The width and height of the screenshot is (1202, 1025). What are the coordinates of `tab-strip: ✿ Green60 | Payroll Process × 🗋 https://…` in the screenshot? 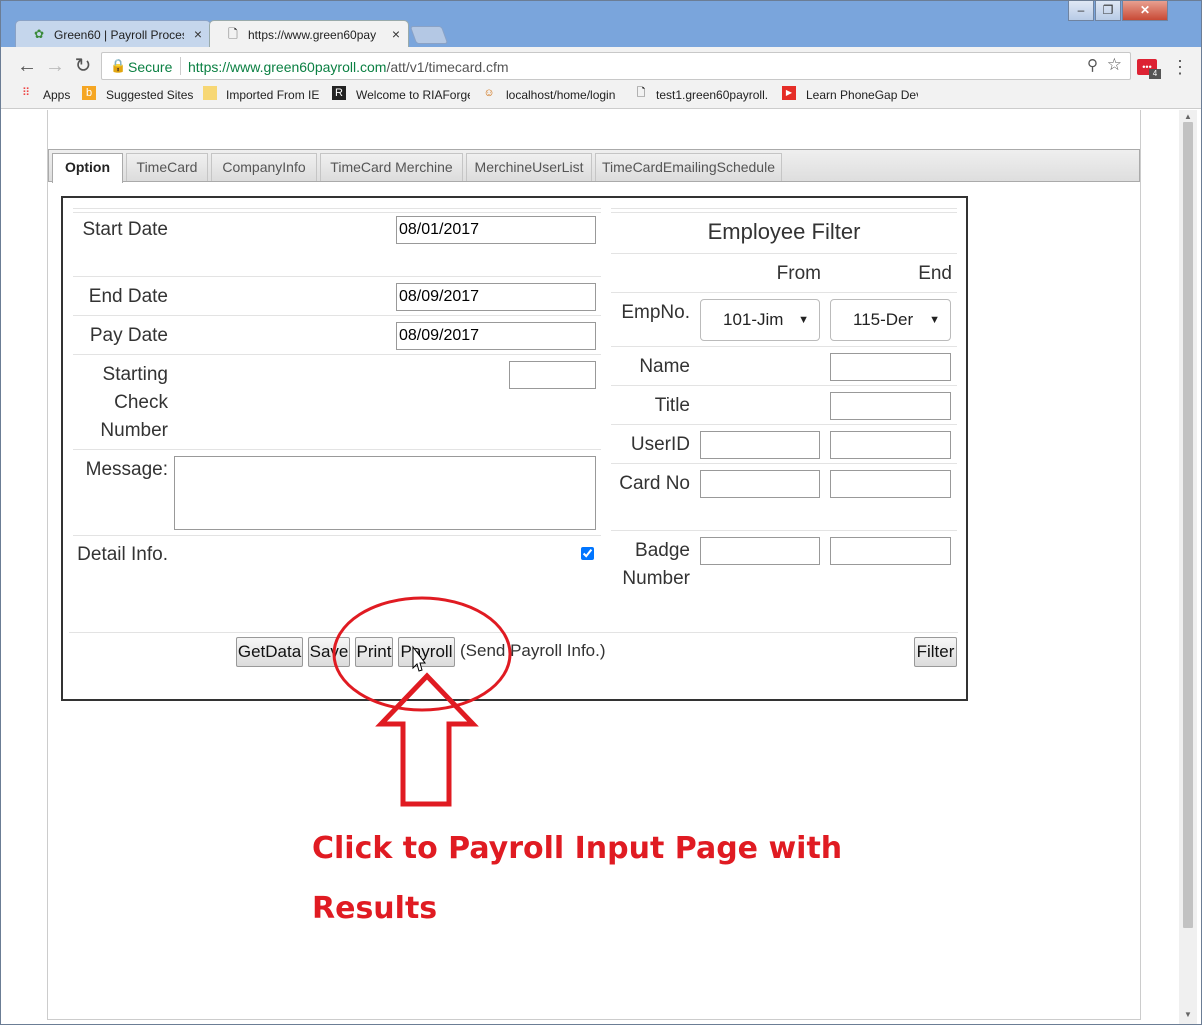 It's located at (601, 24).